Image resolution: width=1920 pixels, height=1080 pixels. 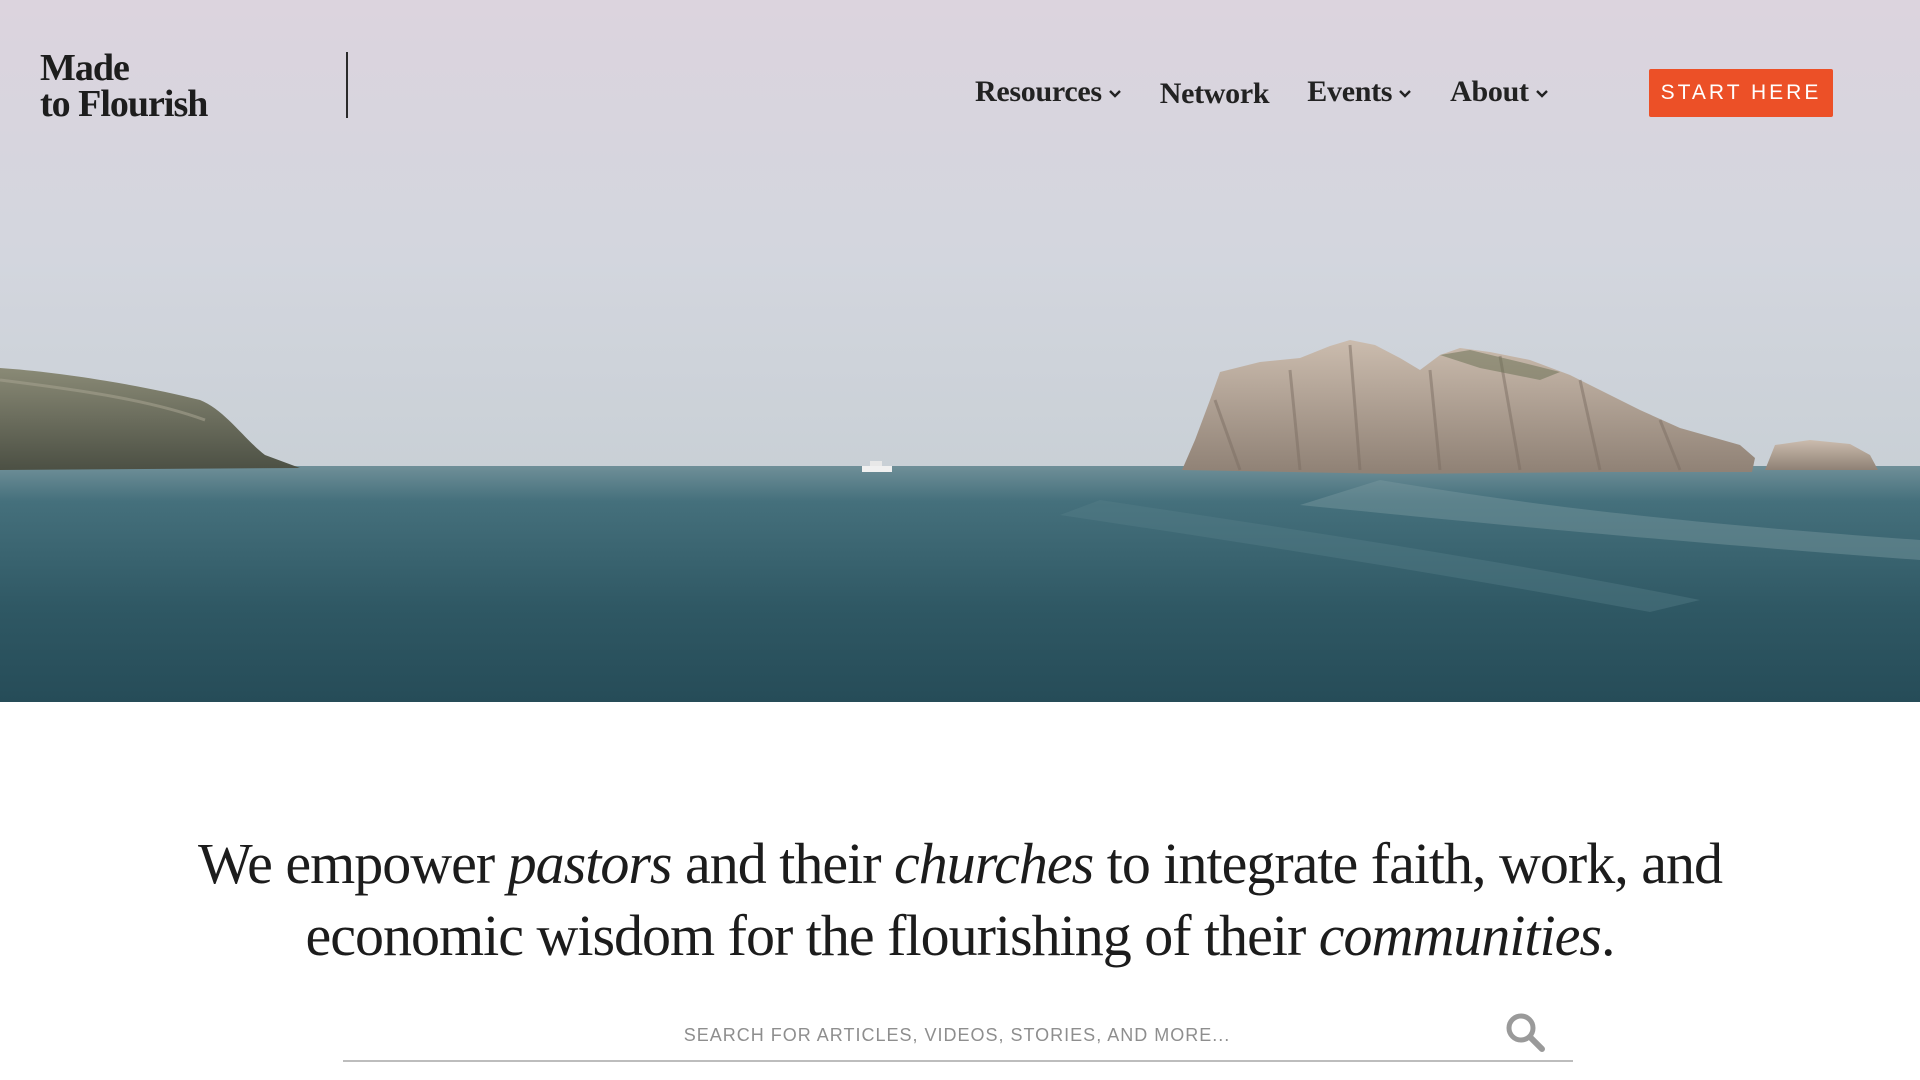 What do you see at coordinates (1525, 1032) in the screenshot?
I see `search-icon` at bounding box center [1525, 1032].